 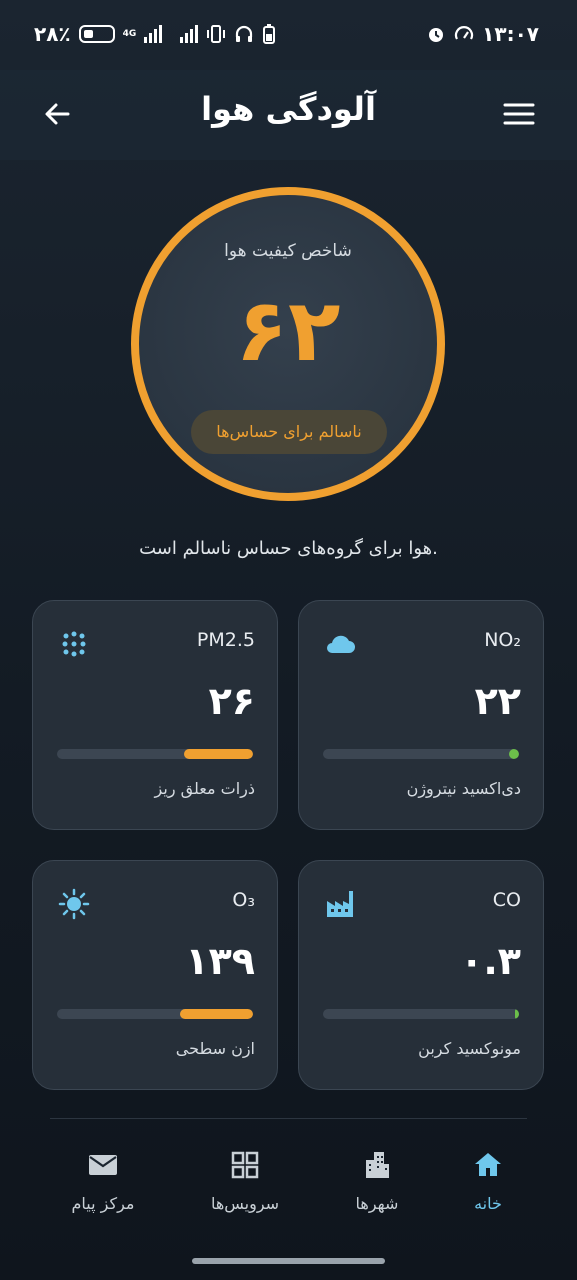 What do you see at coordinates (103, 1203) in the screenshot?
I see `nav-label: مرکز پیام` at bounding box center [103, 1203].